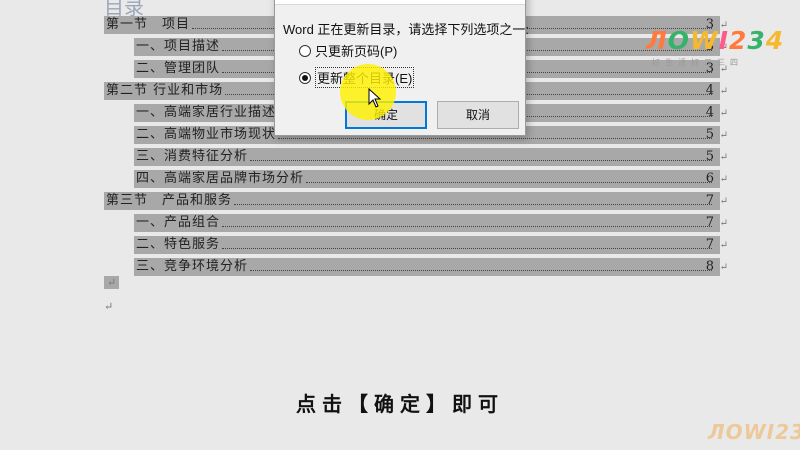 The image size is (800, 450). I want to click on toc-entry-text: 第一节 项目, so click(148, 24).